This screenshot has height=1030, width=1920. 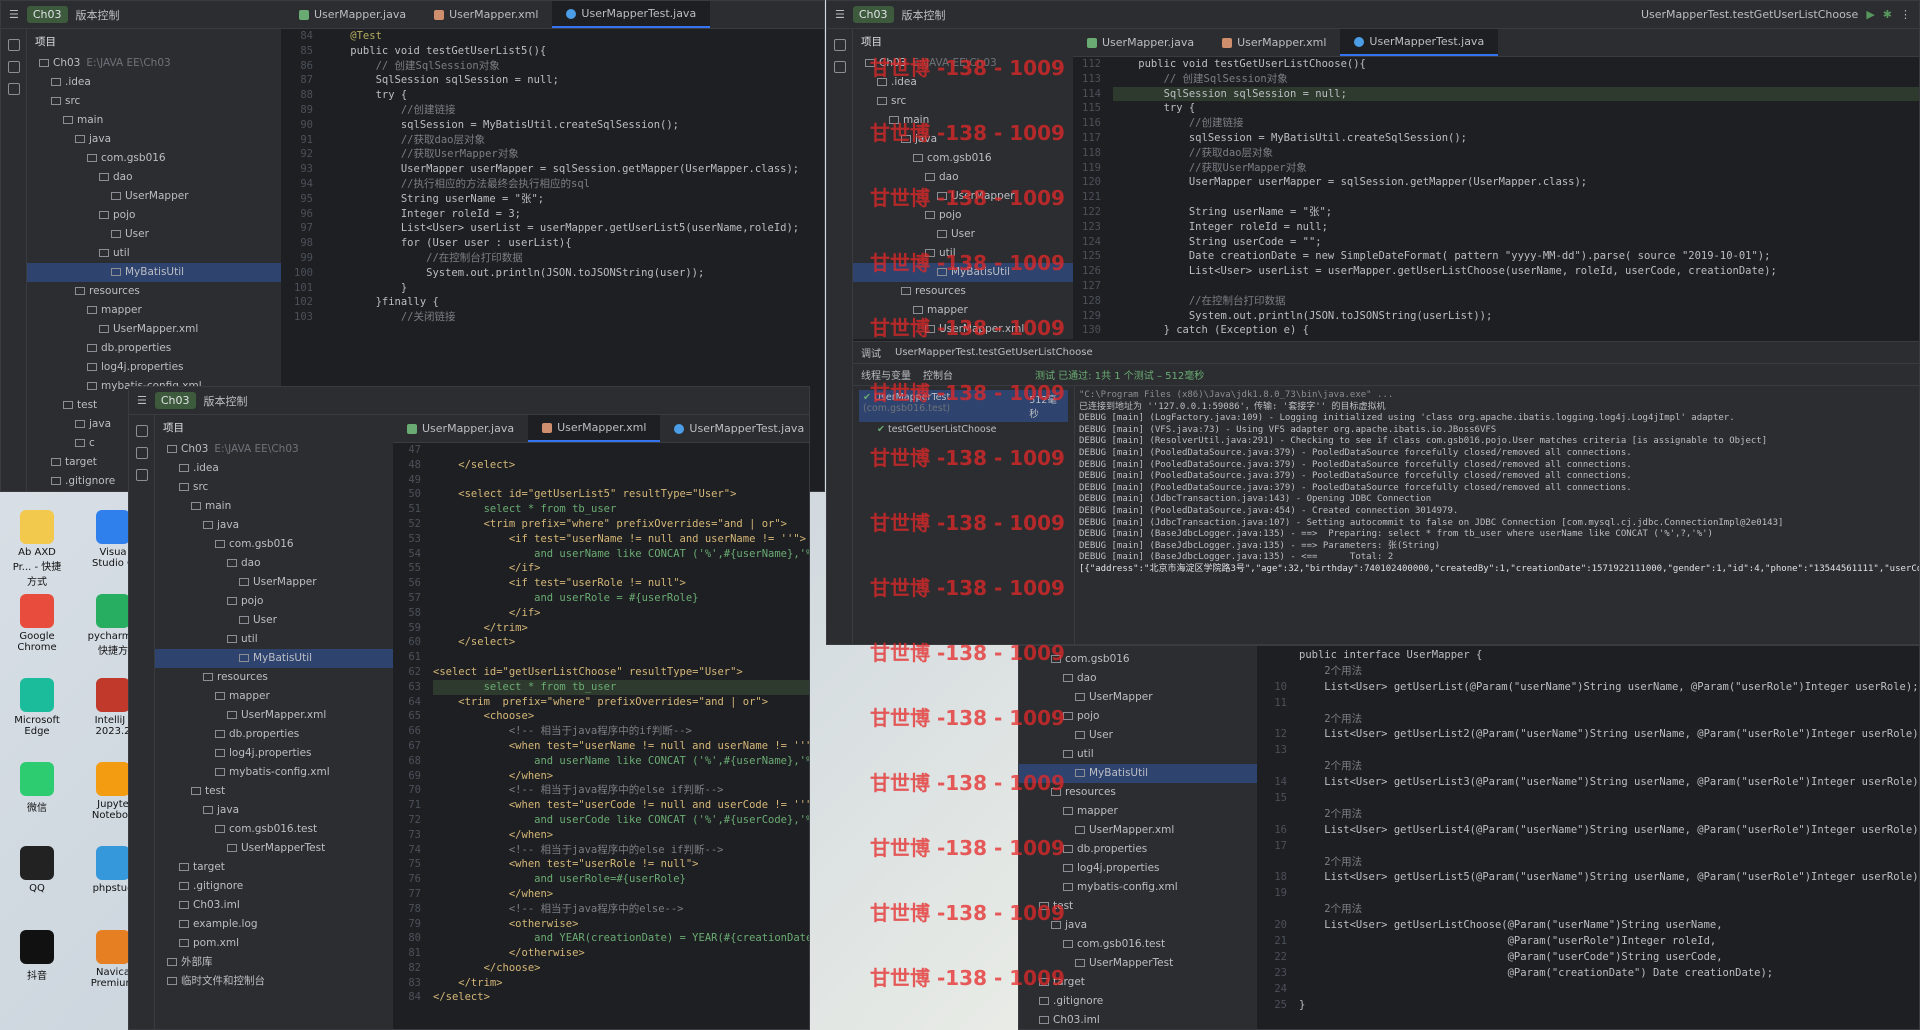 What do you see at coordinates (154, 158) in the screenshot?
I see `tree-node: com.gsb016` at bounding box center [154, 158].